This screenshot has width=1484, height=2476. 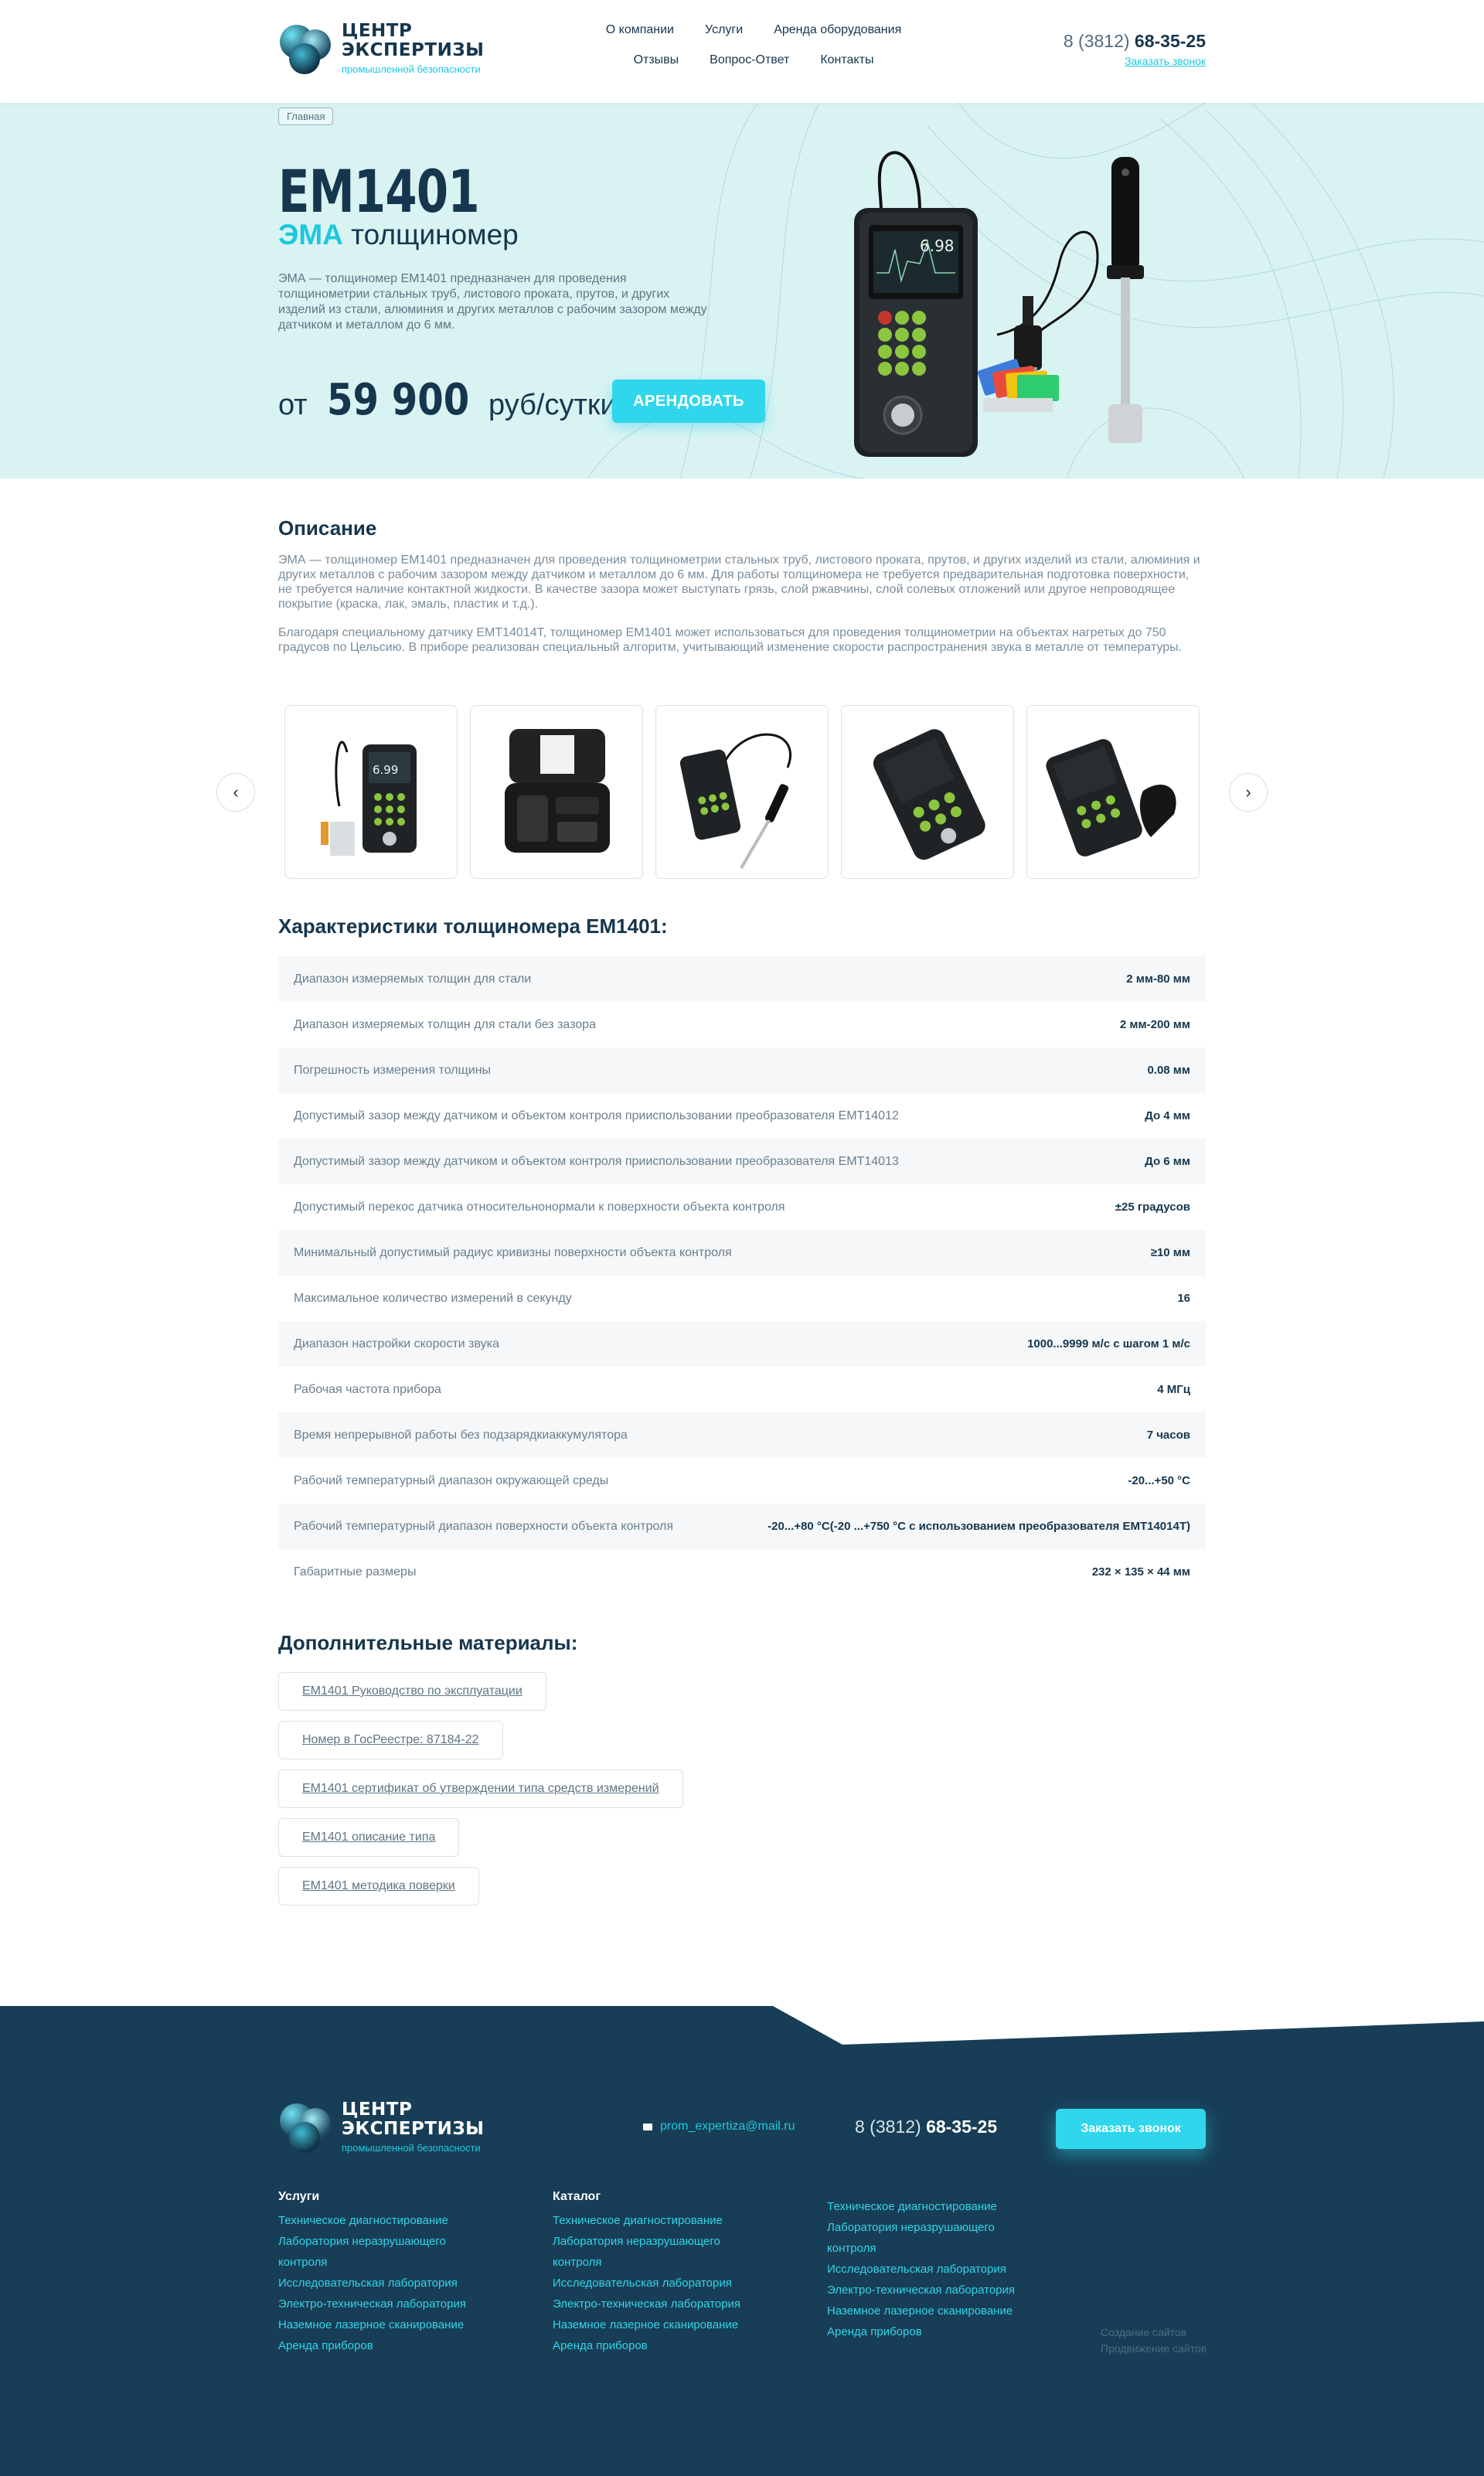 What do you see at coordinates (1154, 2332) in the screenshot?
I see `credit-link: Создание сайтов` at bounding box center [1154, 2332].